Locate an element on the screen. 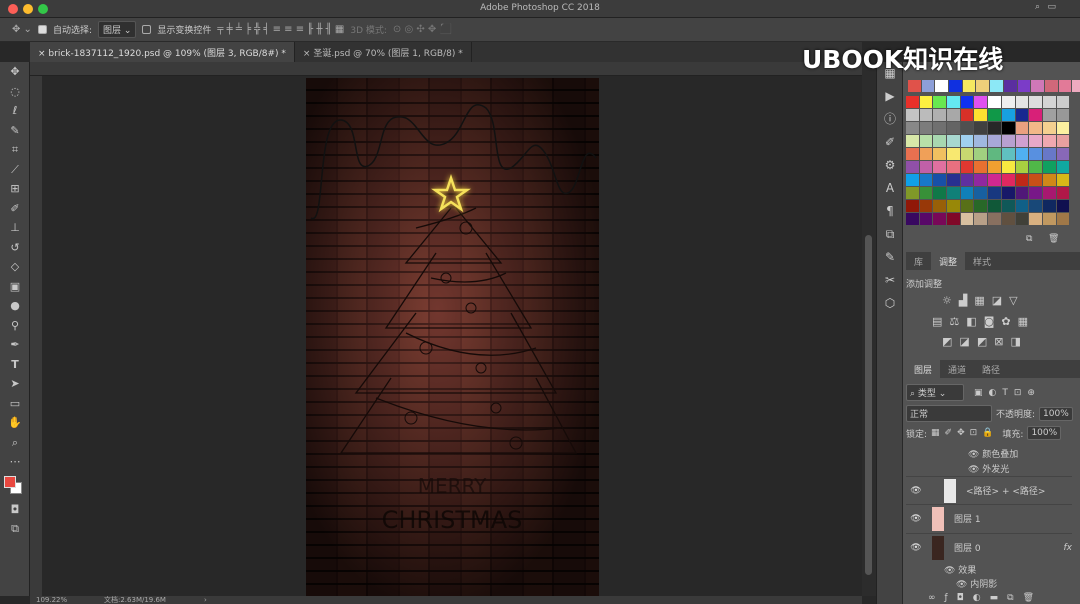 The image size is (1080, 604). effects-group: 👁 效果 is located at coordinates (960, 569).